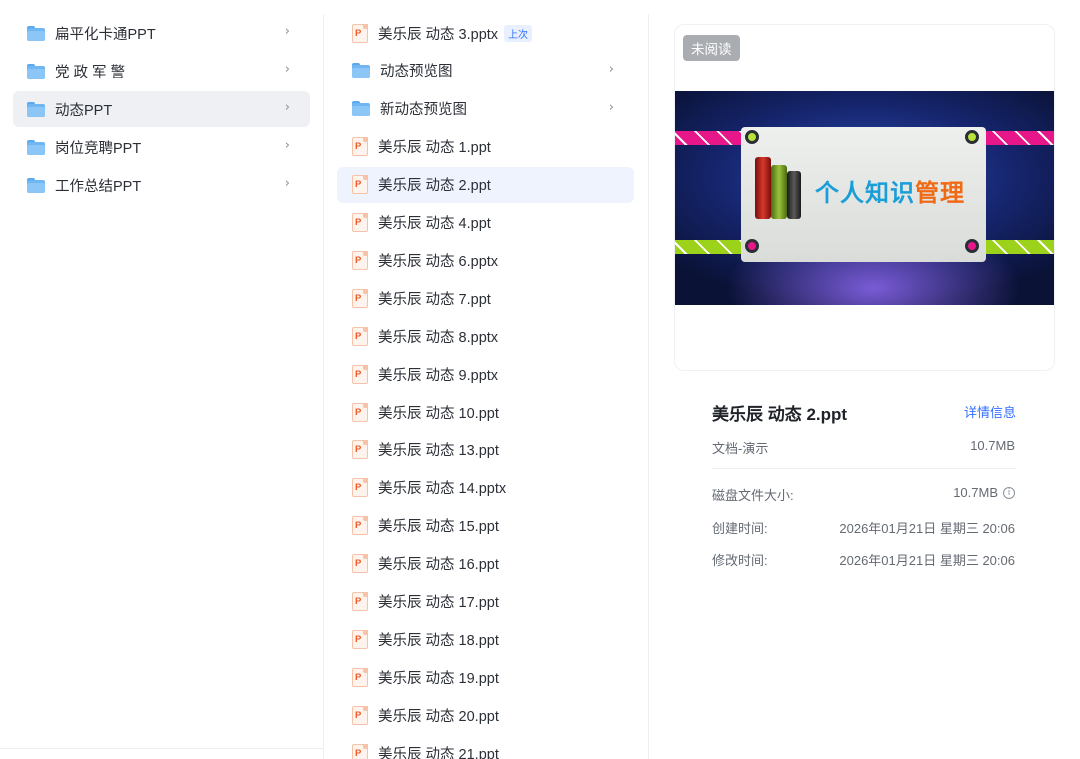 This screenshot has height=759, width=1080. Describe the element at coordinates (518, 33) in the screenshot. I see `last-opened-badge: 上次` at that location.